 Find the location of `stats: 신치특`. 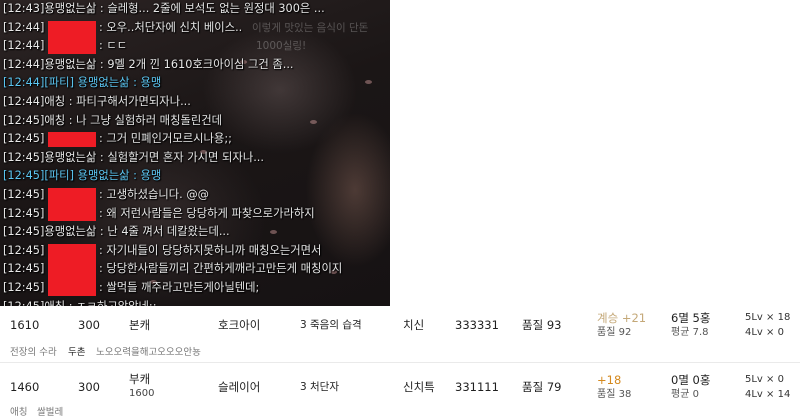

stats: 신치특 is located at coordinates (419, 387).